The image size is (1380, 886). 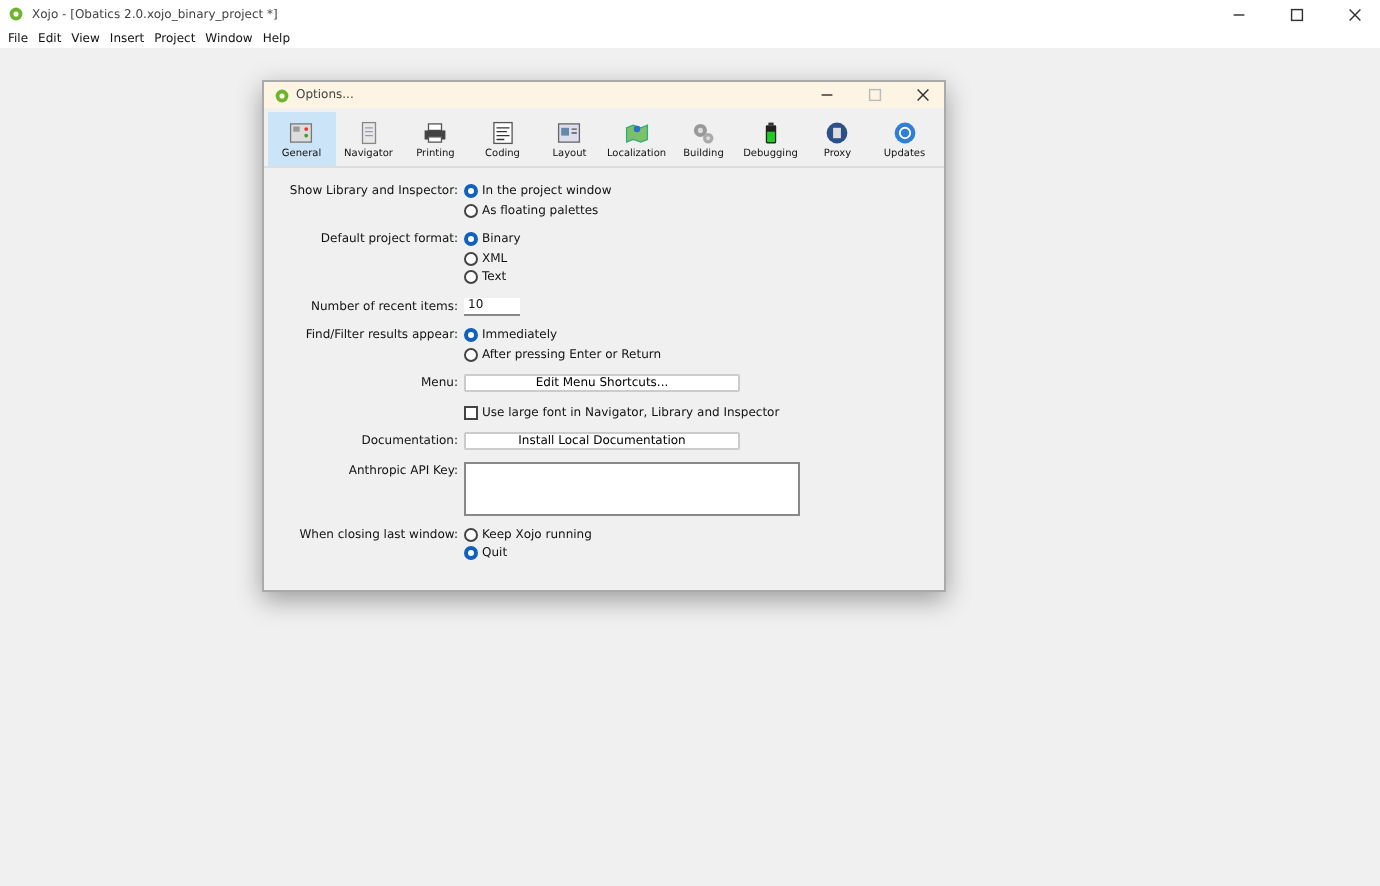 I want to click on printer-icon, so click(x=435, y=132).